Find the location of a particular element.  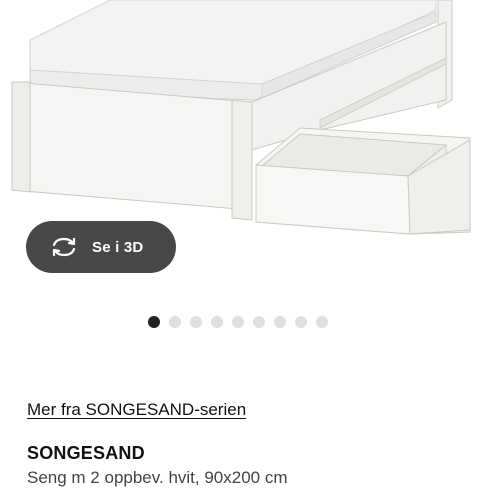

view-in-3d-label: Se i 3D is located at coordinates (118, 247).